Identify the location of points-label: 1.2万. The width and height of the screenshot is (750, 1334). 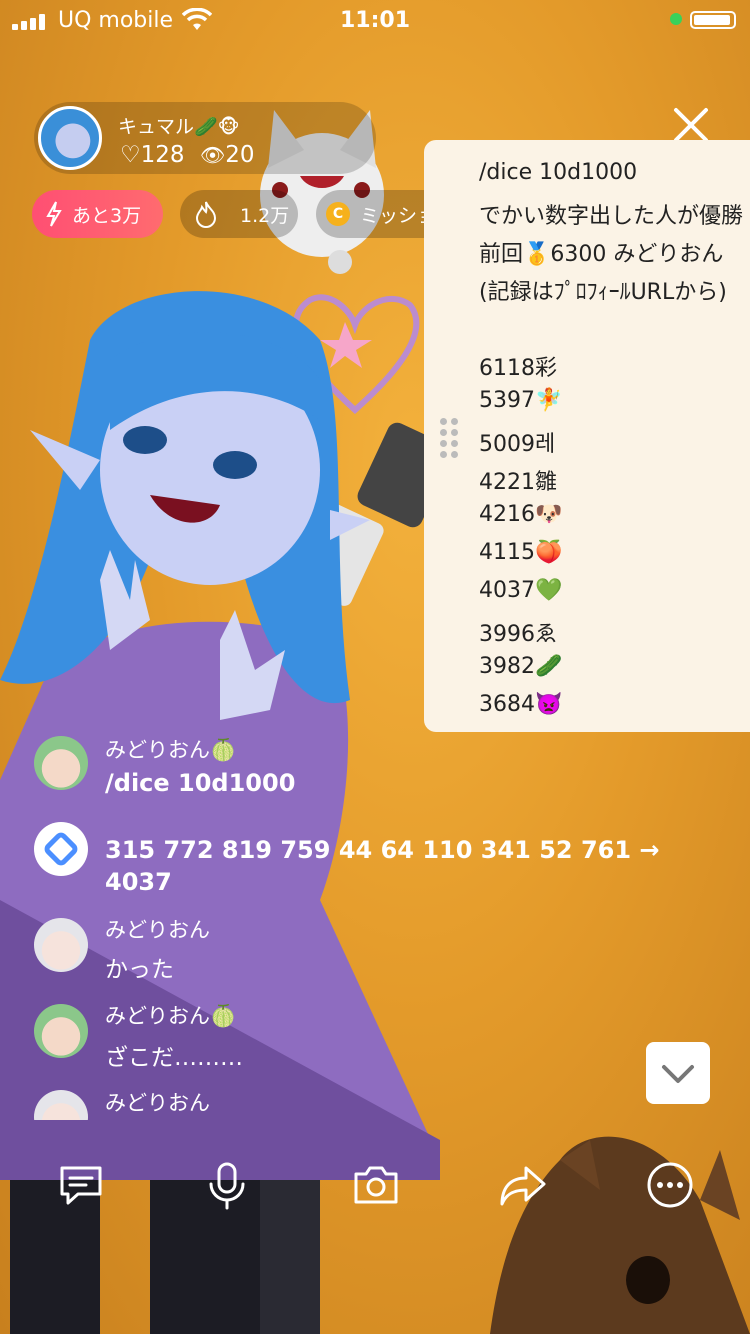
(265, 215).